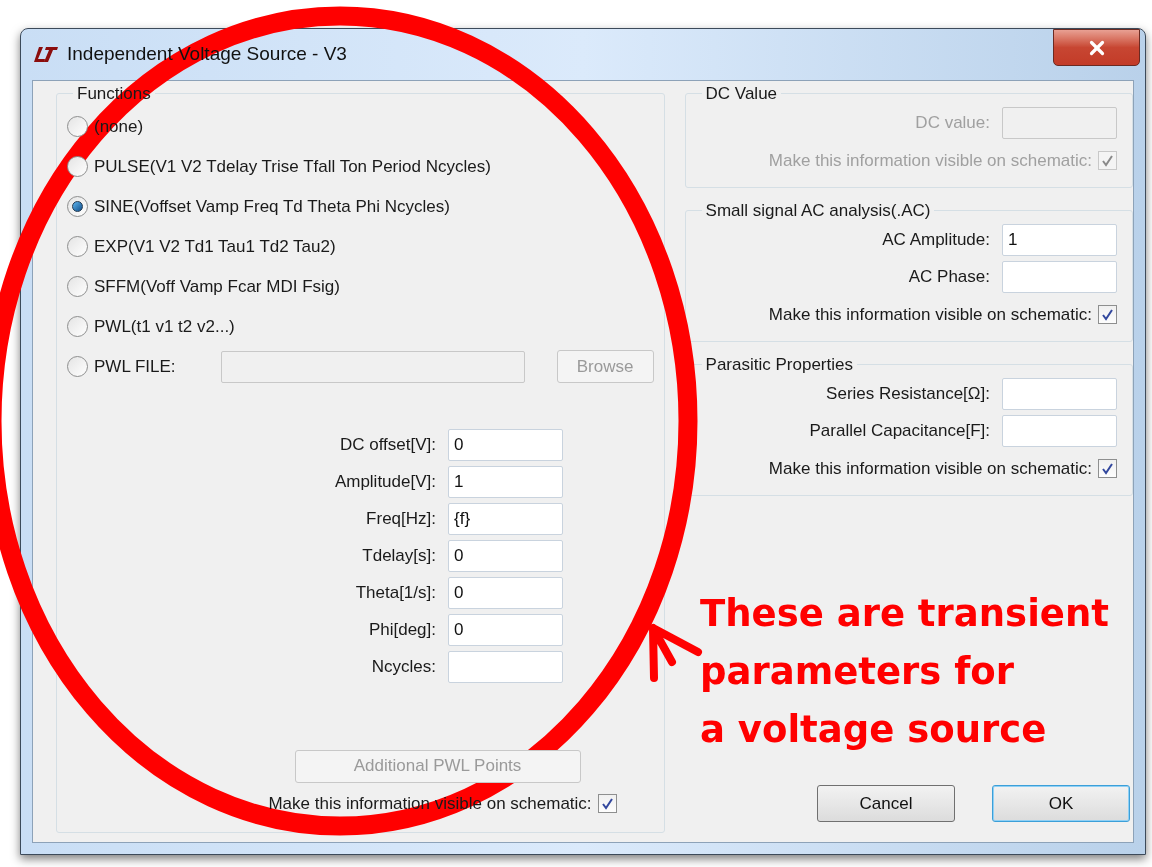 The height and width of the screenshot is (867, 1152). What do you see at coordinates (272, 206) in the screenshot?
I see `radio-label: SINE(Voffset Vamp Freq Td Theta Phi Ncycles)` at bounding box center [272, 206].